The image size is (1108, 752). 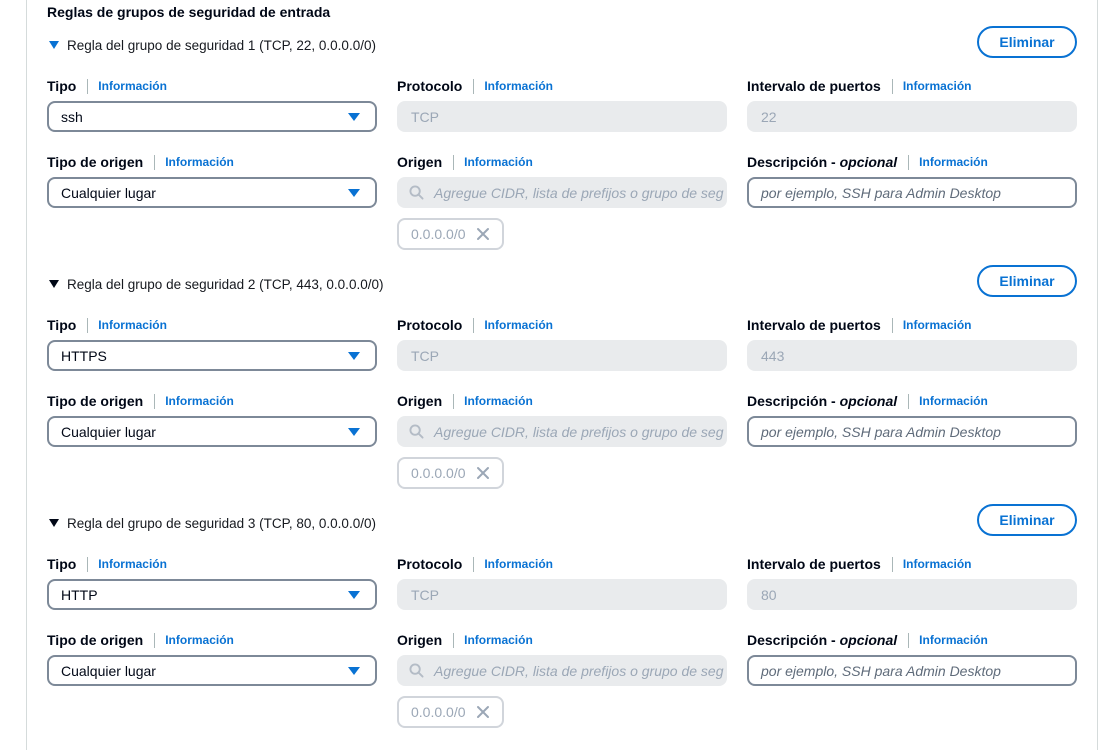 What do you see at coordinates (212, 355) in the screenshot?
I see `type-select: HTTPS` at bounding box center [212, 355].